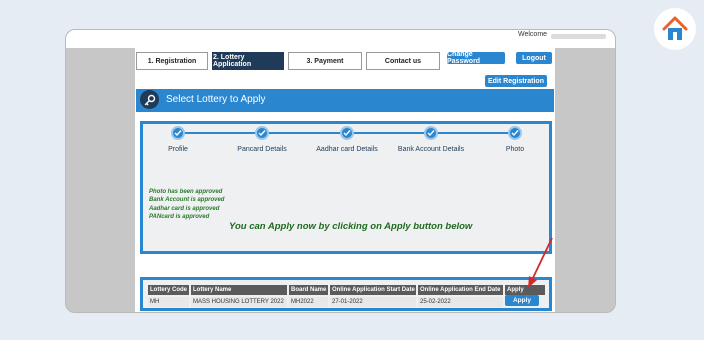 This screenshot has width=704, height=340. What do you see at coordinates (373, 302) in the screenshot?
I see `table-cell-start-date: 27-01-2022` at bounding box center [373, 302].